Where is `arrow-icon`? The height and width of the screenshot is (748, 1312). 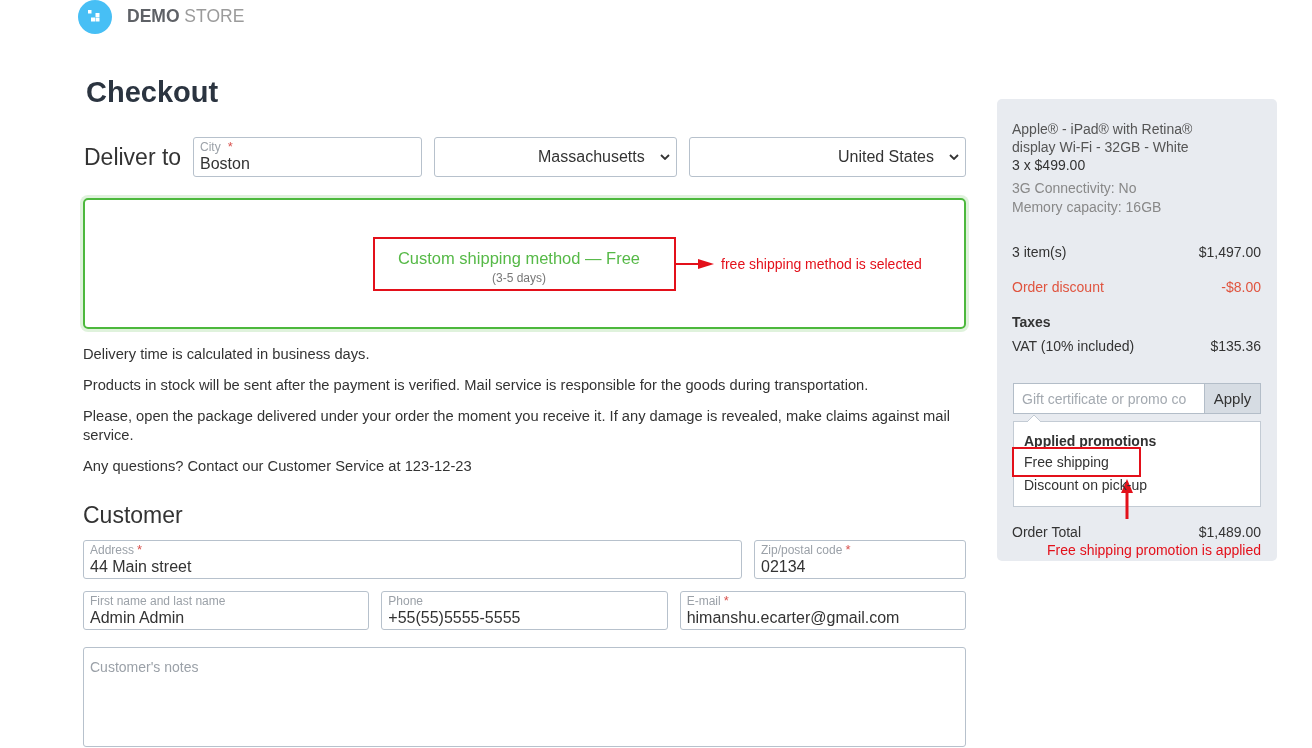 arrow-icon is located at coordinates (695, 263).